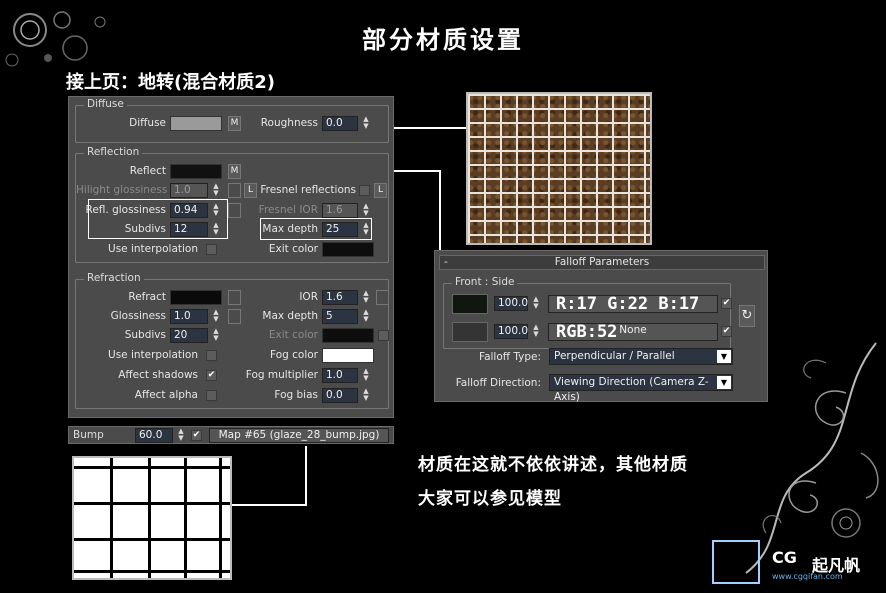 The height and width of the screenshot is (593, 886). Describe the element at coordinates (340, 316) in the screenshot. I see `refract-max-depth-spinner: 5` at that location.